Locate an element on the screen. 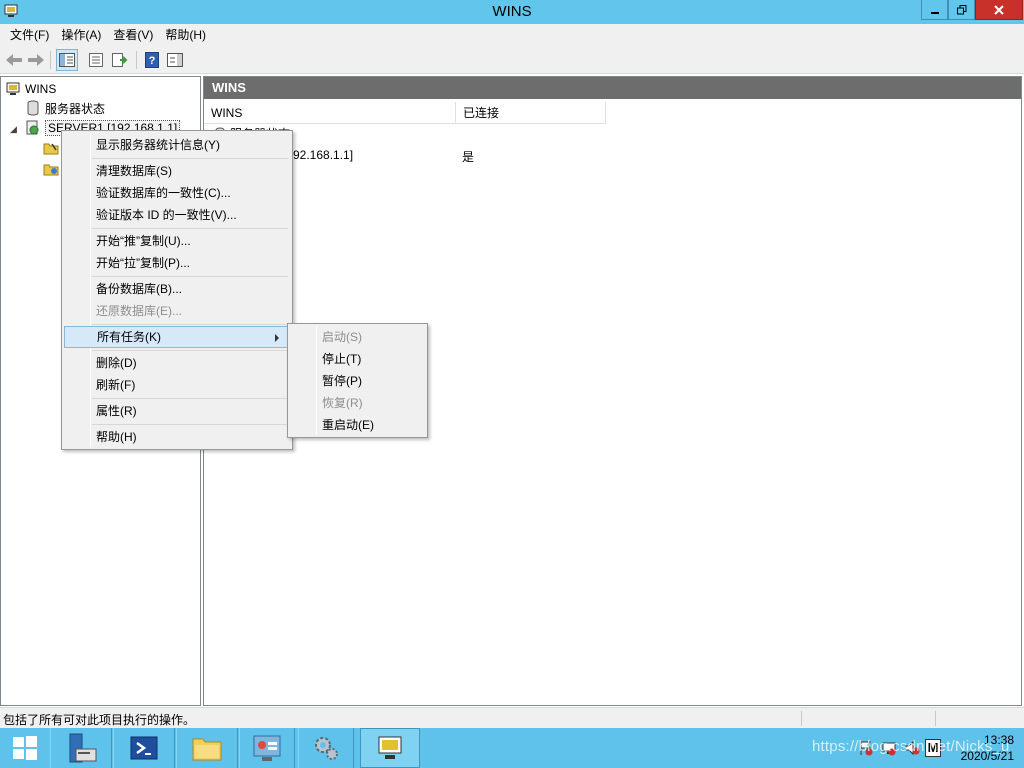 The width and height of the screenshot is (1024, 768). help-icon: ? is located at coordinates (152, 60).